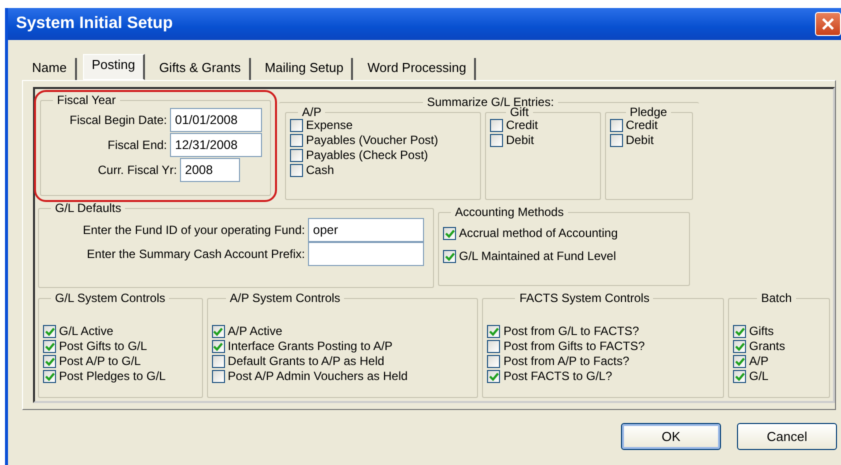 Image resolution: width=841 pixels, height=465 pixels. I want to click on field-label: Enter the Summary Cash Account Prefix:, so click(195, 254).